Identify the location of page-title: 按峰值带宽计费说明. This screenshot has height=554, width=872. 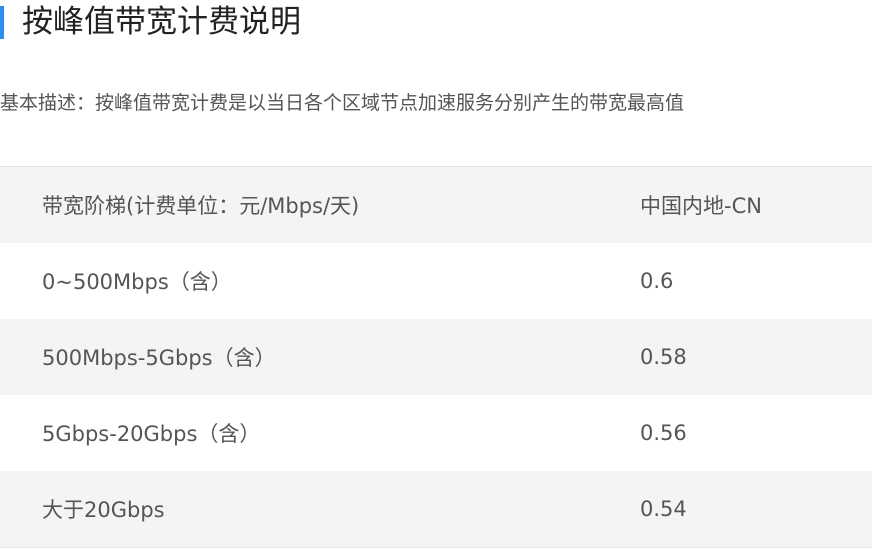
(161, 22).